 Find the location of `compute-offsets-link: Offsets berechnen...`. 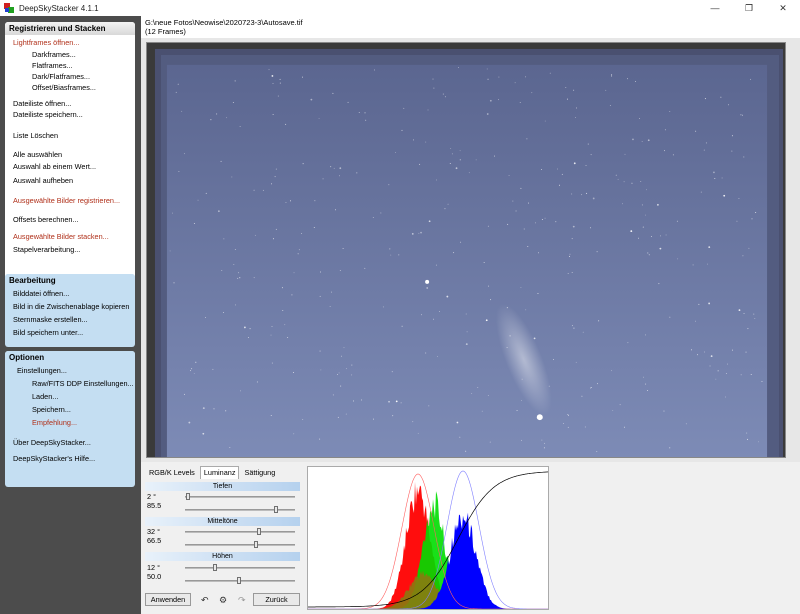

compute-offsets-link: Offsets berechnen... is located at coordinates (46, 220).